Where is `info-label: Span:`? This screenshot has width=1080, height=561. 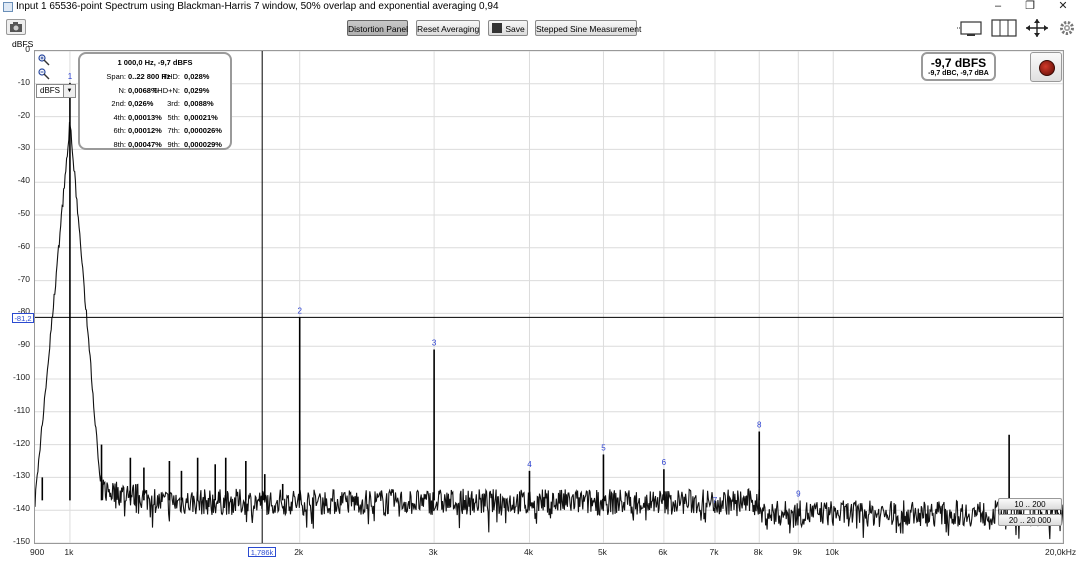
info-label: Span: is located at coordinates (116, 76).